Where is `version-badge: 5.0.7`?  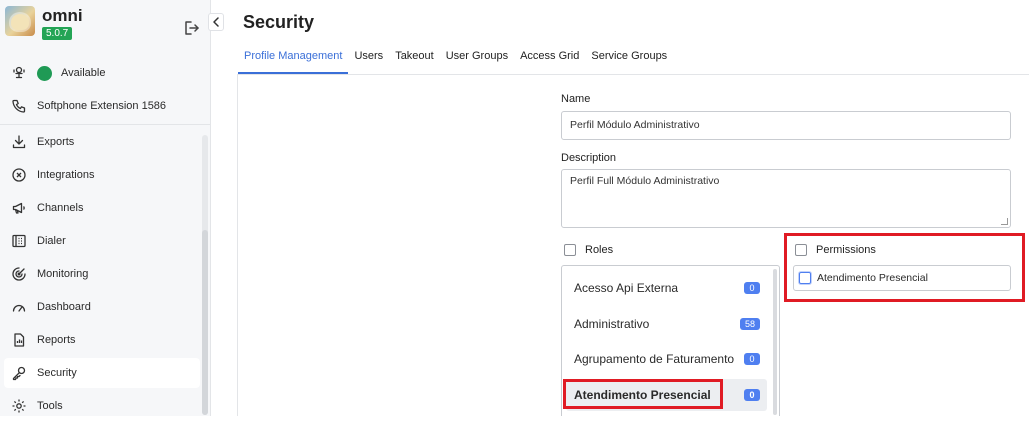 version-badge: 5.0.7 is located at coordinates (57, 33).